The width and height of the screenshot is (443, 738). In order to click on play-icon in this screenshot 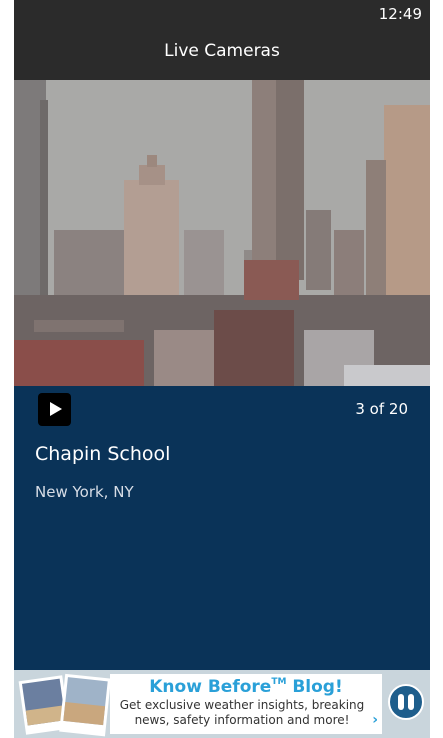, I will do `click(56, 409)`.